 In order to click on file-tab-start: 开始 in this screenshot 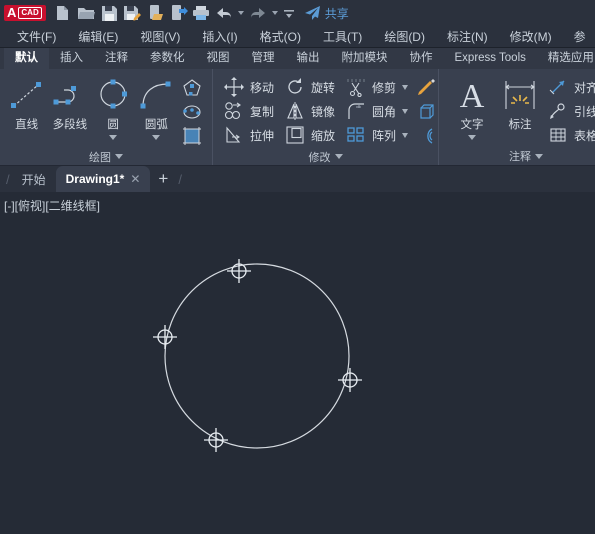, I will do `click(34, 179)`.